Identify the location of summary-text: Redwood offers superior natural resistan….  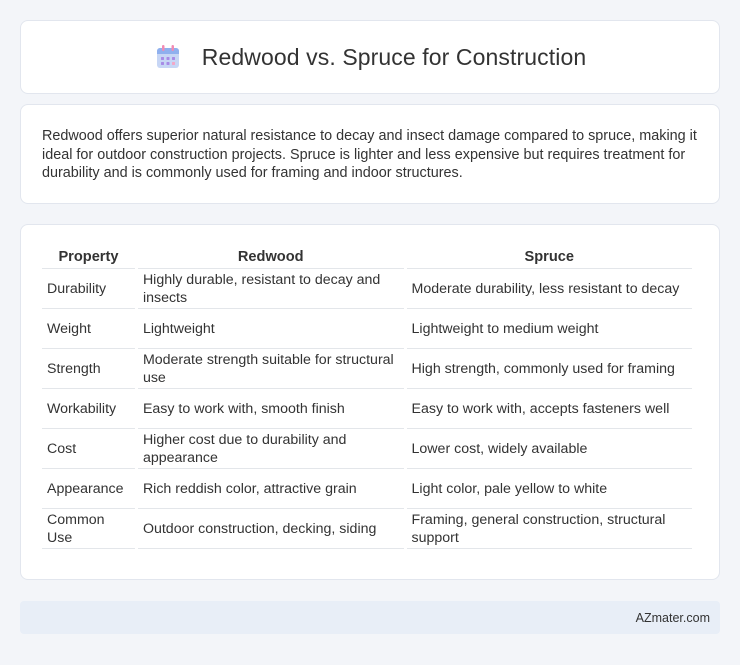
(369, 154).